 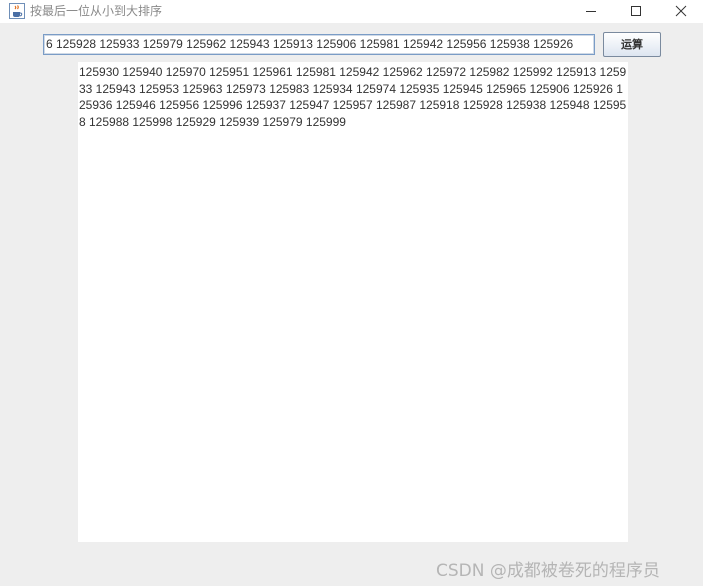 I want to click on close-icon, so click(x=681, y=11).